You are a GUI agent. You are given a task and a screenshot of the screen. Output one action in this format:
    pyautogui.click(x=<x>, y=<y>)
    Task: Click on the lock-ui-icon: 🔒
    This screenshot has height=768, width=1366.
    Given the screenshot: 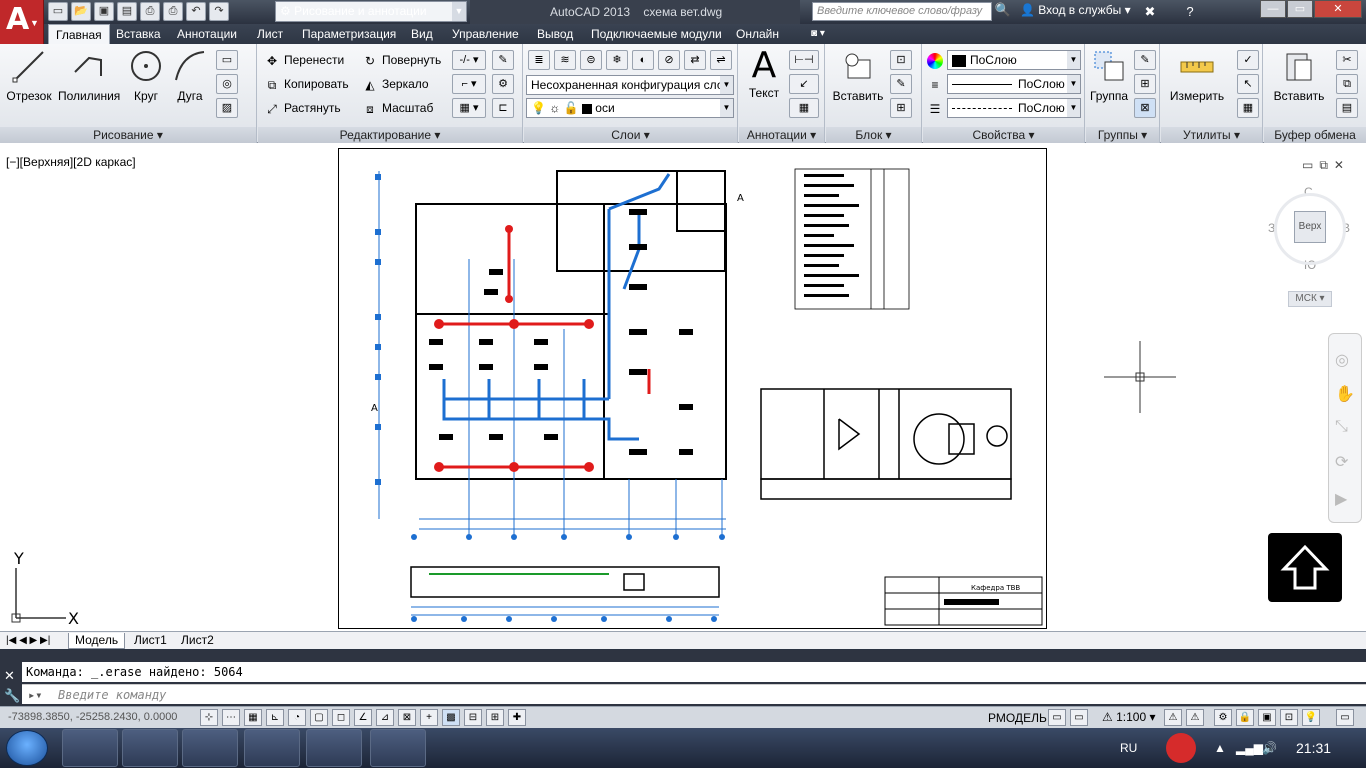 What is the action you would take?
    pyautogui.click(x=1245, y=717)
    